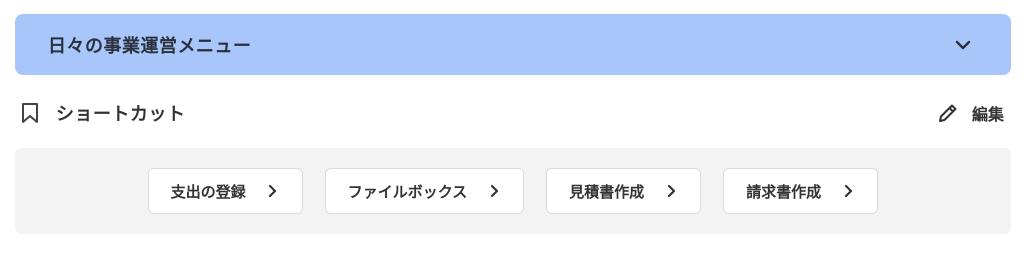 The width and height of the screenshot is (1024, 254). I want to click on shortcut-label: 請求書作成, so click(784, 191).